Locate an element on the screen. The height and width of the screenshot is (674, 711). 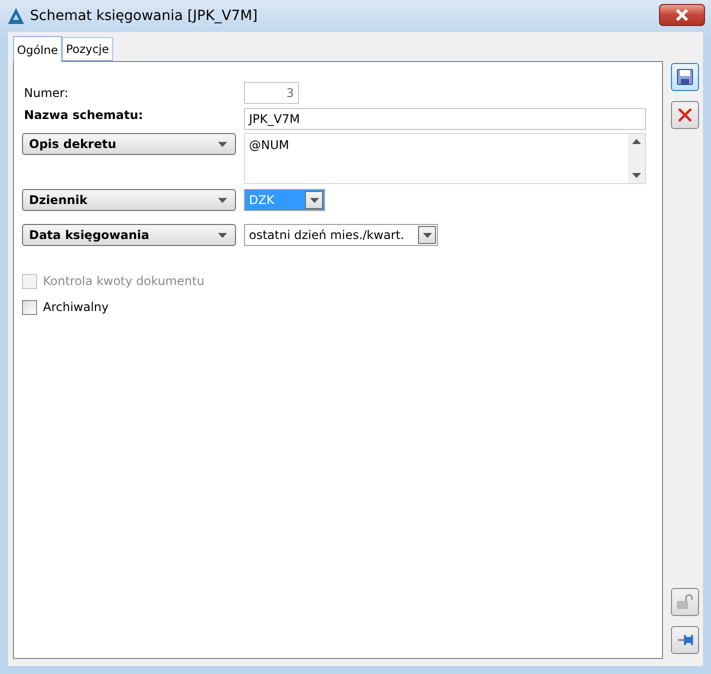
dropdown-button: Dziennik is located at coordinates (129, 200).